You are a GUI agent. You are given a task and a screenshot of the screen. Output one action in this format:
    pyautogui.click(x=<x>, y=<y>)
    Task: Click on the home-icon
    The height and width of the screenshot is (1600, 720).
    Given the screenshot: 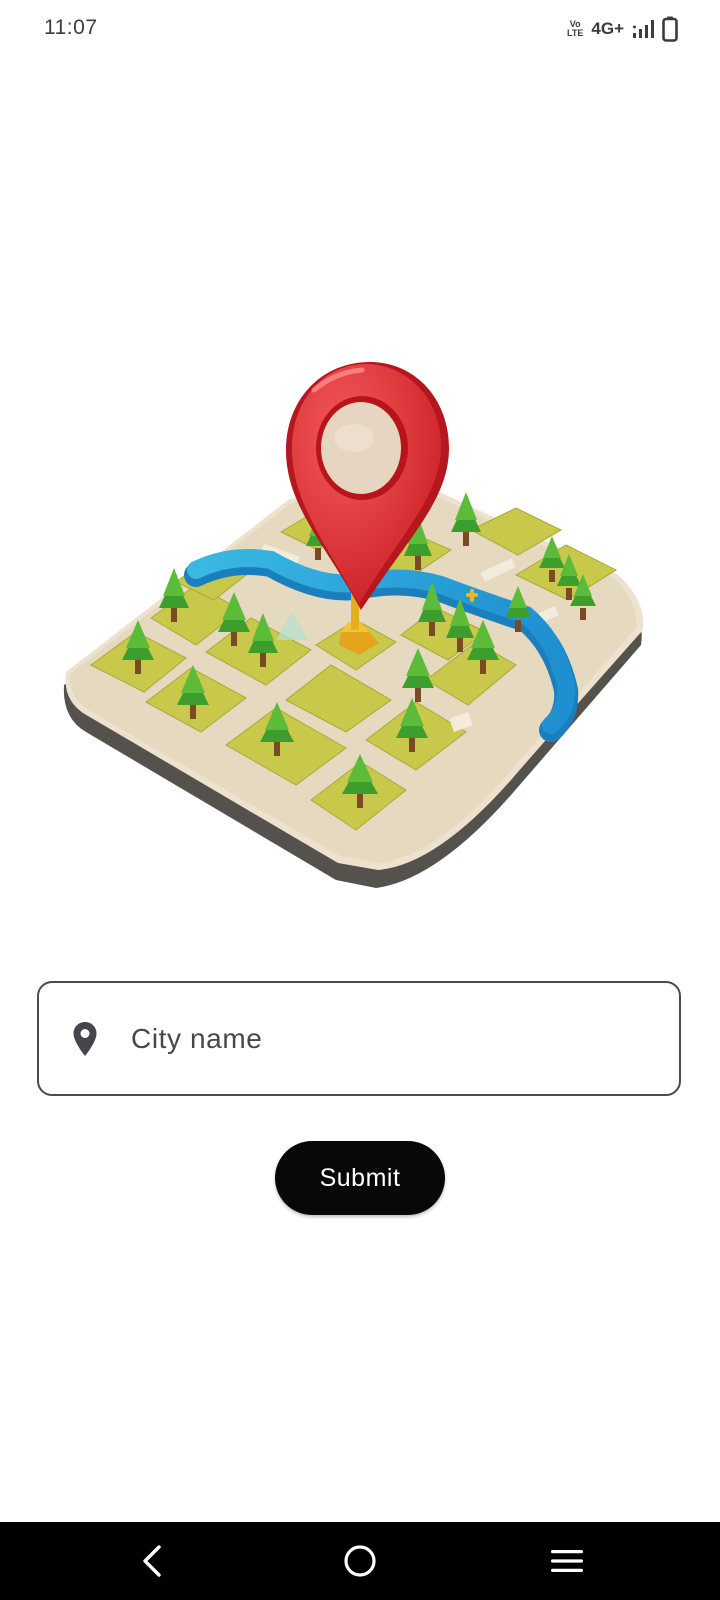 What is the action you would take?
    pyautogui.click(x=360, y=1561)
    